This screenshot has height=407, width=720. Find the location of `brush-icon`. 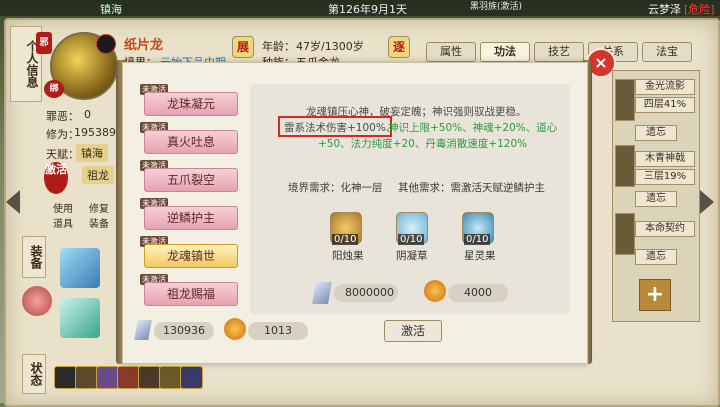

brush-icon is located at coordinates (106, 44).